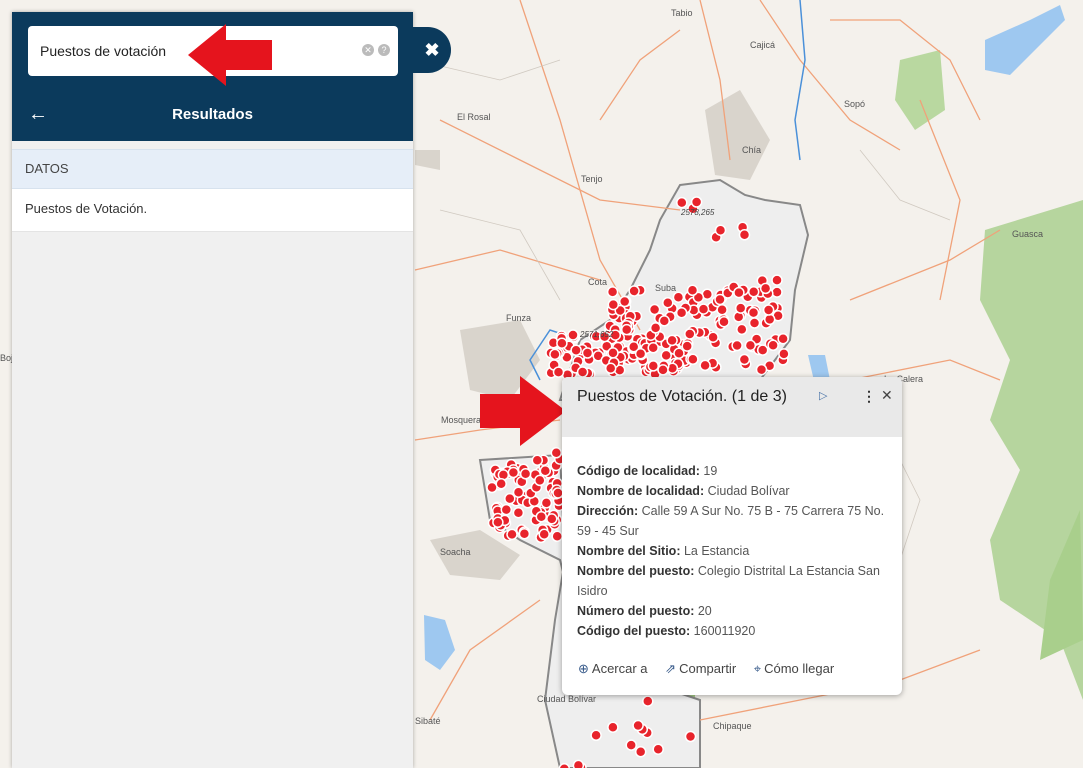 The width and height of the screenshot is (1083, 768). I want to click on field-value: Ciudad Bolívar, so click(748, 491).